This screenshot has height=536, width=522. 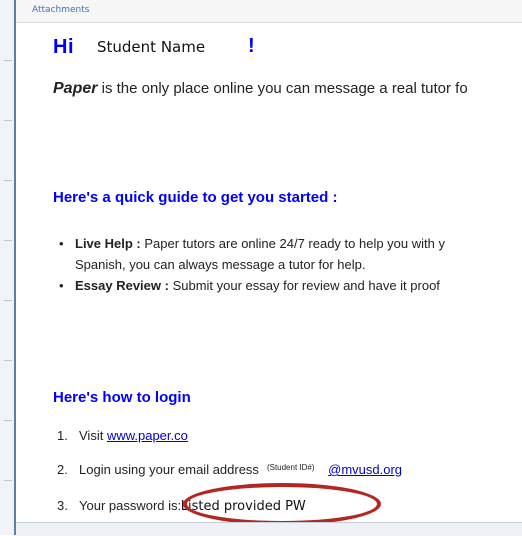 I want to click on login-heading: Here's how to login, so click(x=122, y=397).